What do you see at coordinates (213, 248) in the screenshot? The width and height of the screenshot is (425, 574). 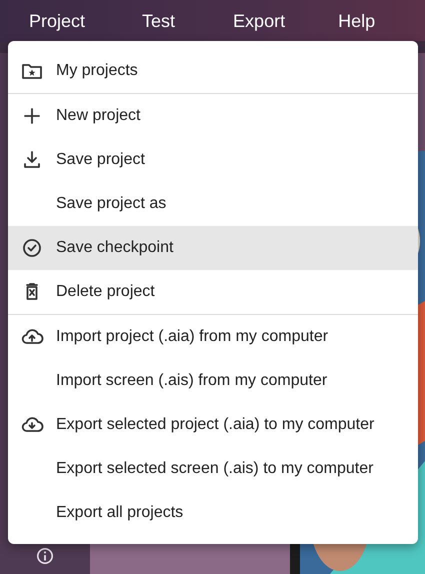 I see `menu-item: Save checkpoint` at bounding box center [213, 248].